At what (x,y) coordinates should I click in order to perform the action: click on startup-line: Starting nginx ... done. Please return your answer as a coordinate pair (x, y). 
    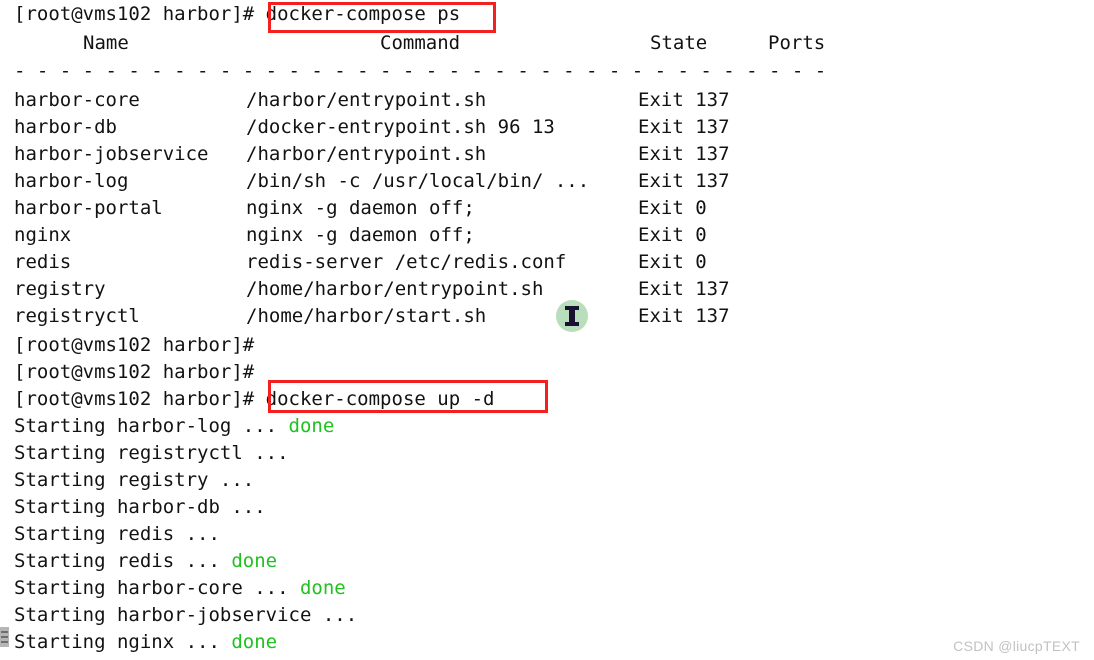
    Looking at the image, I should click on (145, 642).